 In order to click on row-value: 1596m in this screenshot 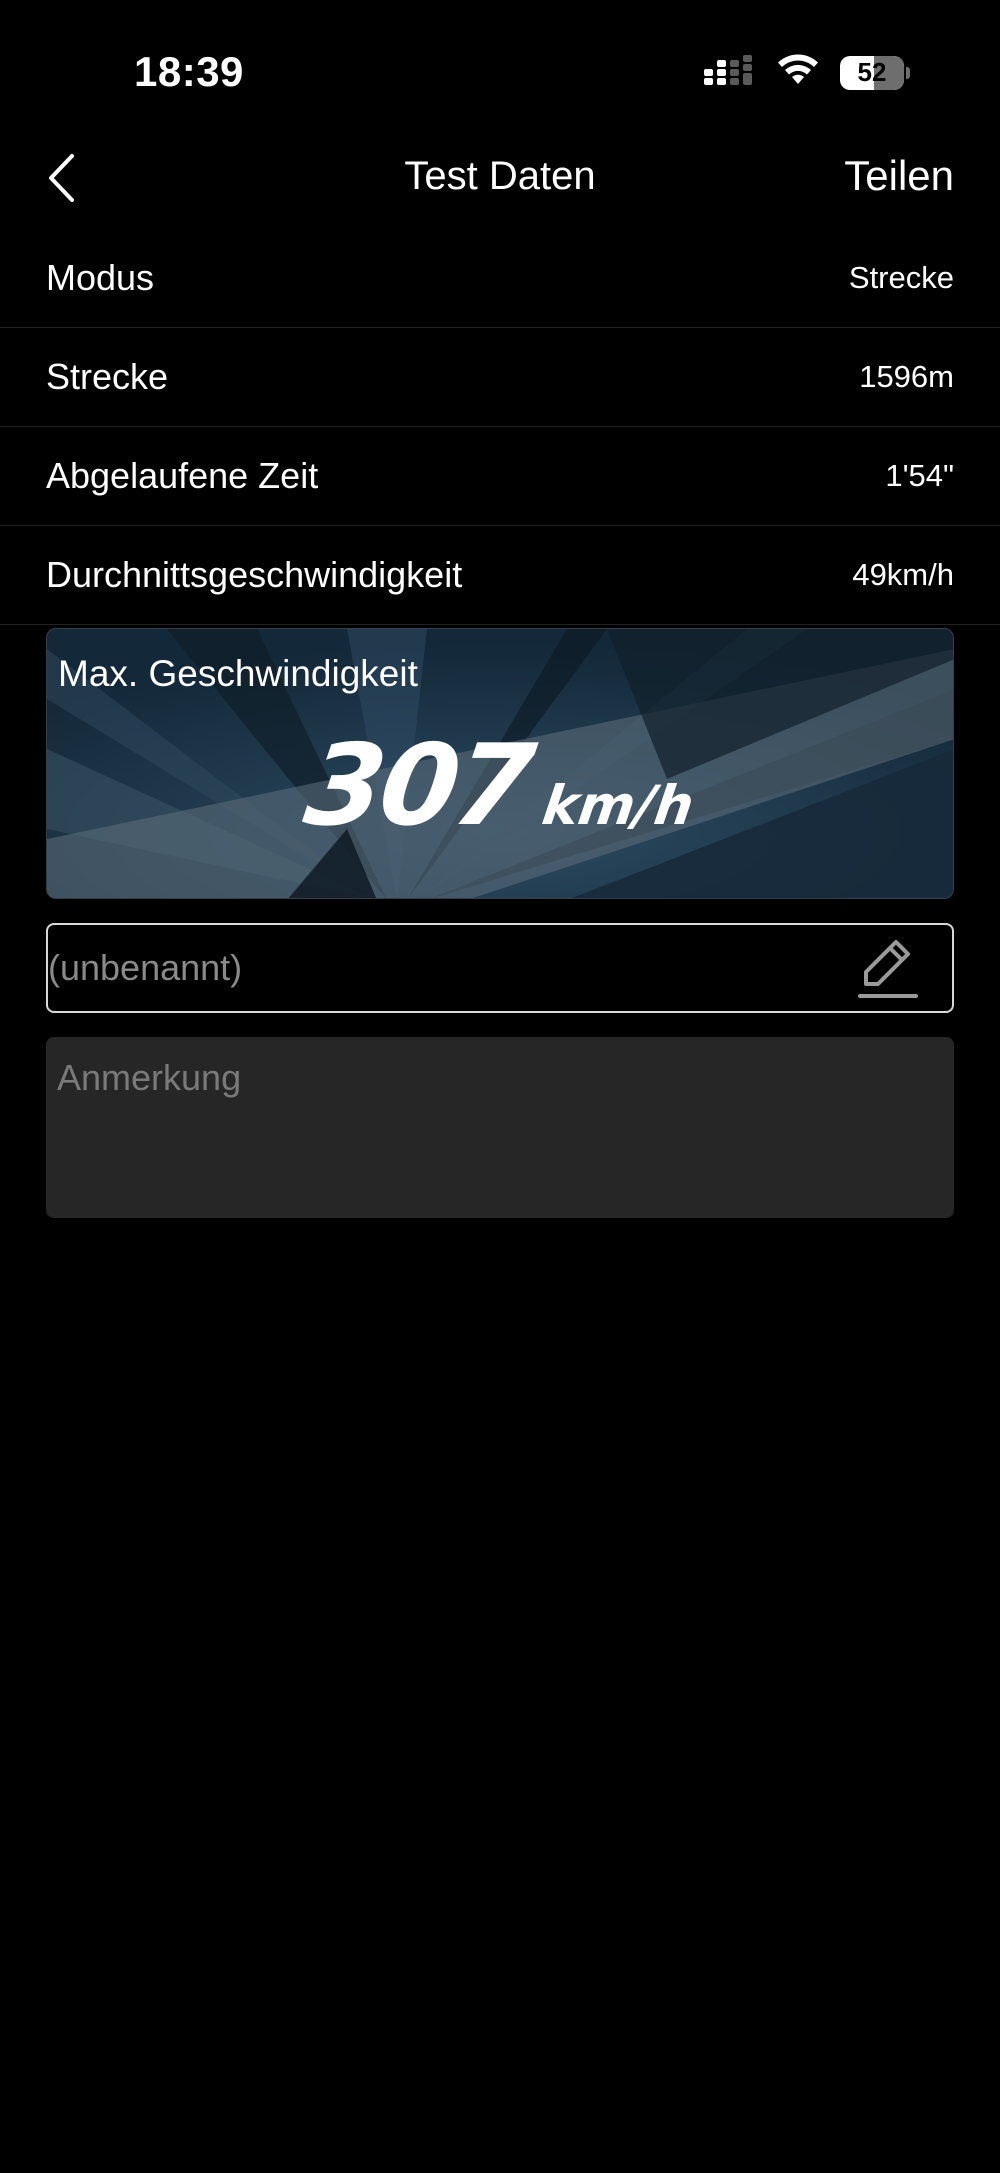, I will do `click(906, 376)`.